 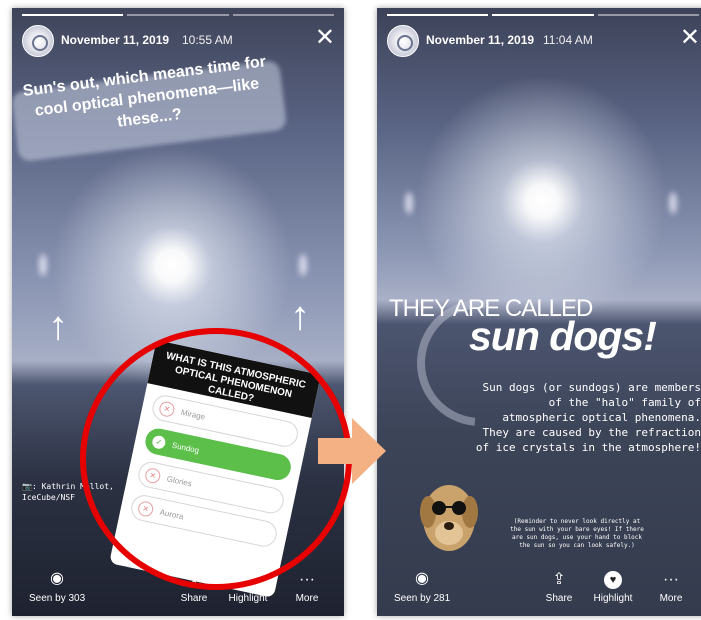 What do you see at coordinates (422, 598) in the screenshot?
I see `seen-by: Seen by 281` at bounding box center [422, 598].